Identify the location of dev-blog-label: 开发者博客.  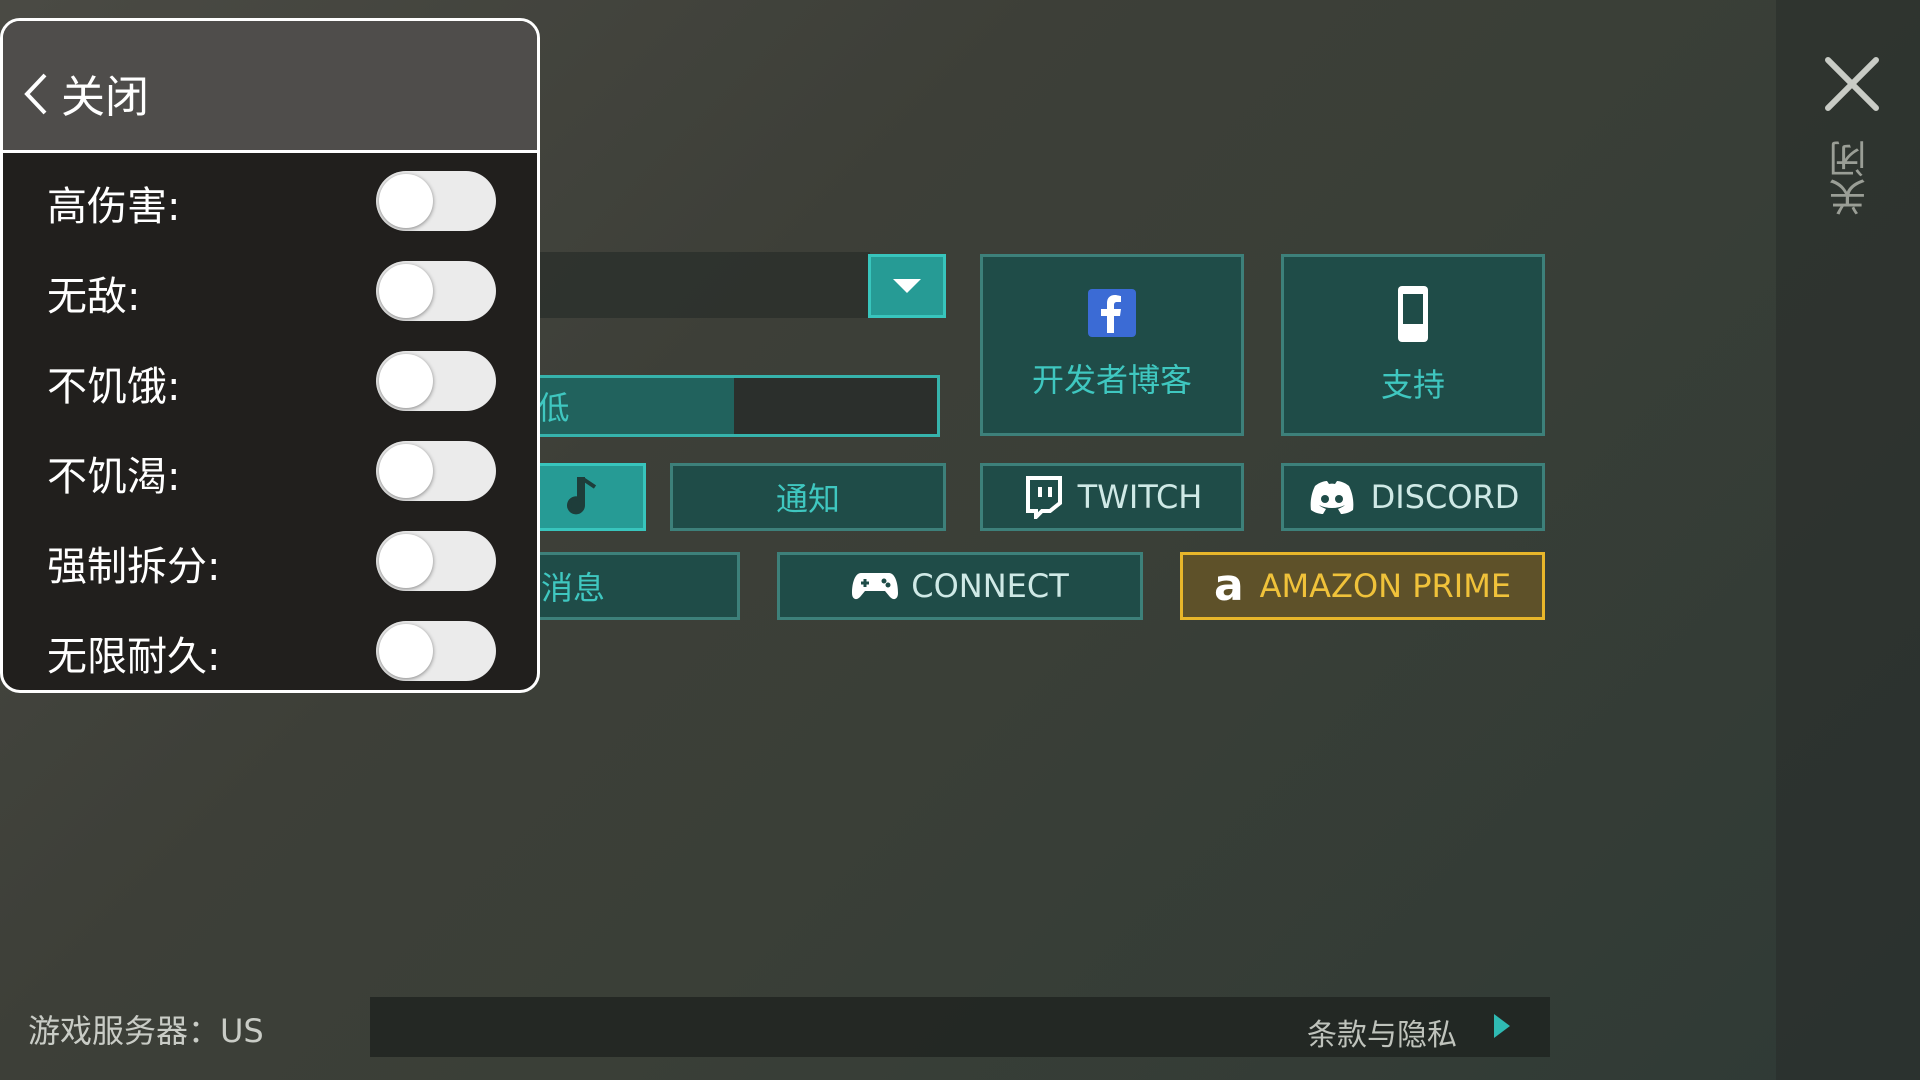
(1111, 380).